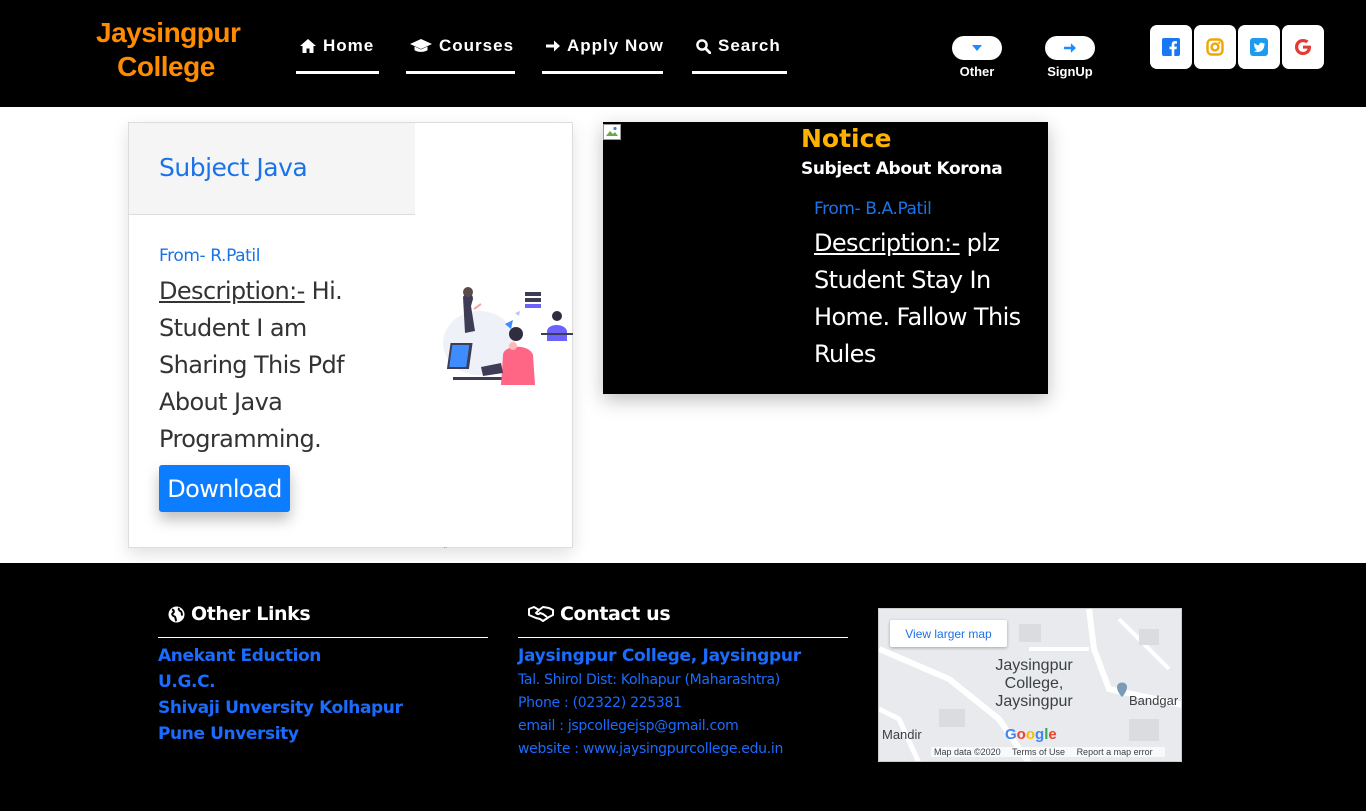 Image resolution: width=1366 pixels, height=811 pixels. I want to click on contact-phone: Phone : (02322) 225381, so click(600, 703).